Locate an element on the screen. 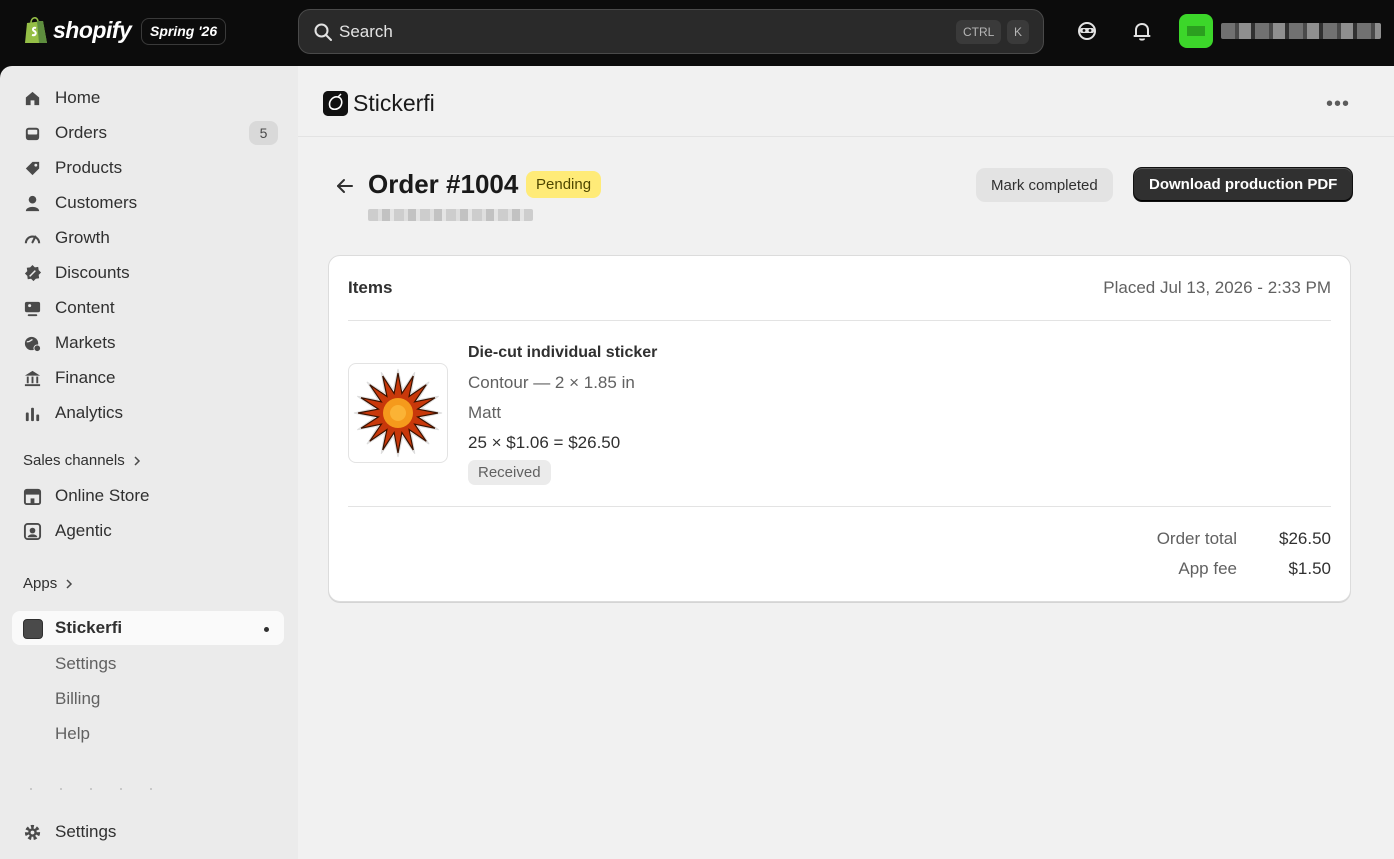  sidebar-item-label: Products is located at coordinates (89, 167).